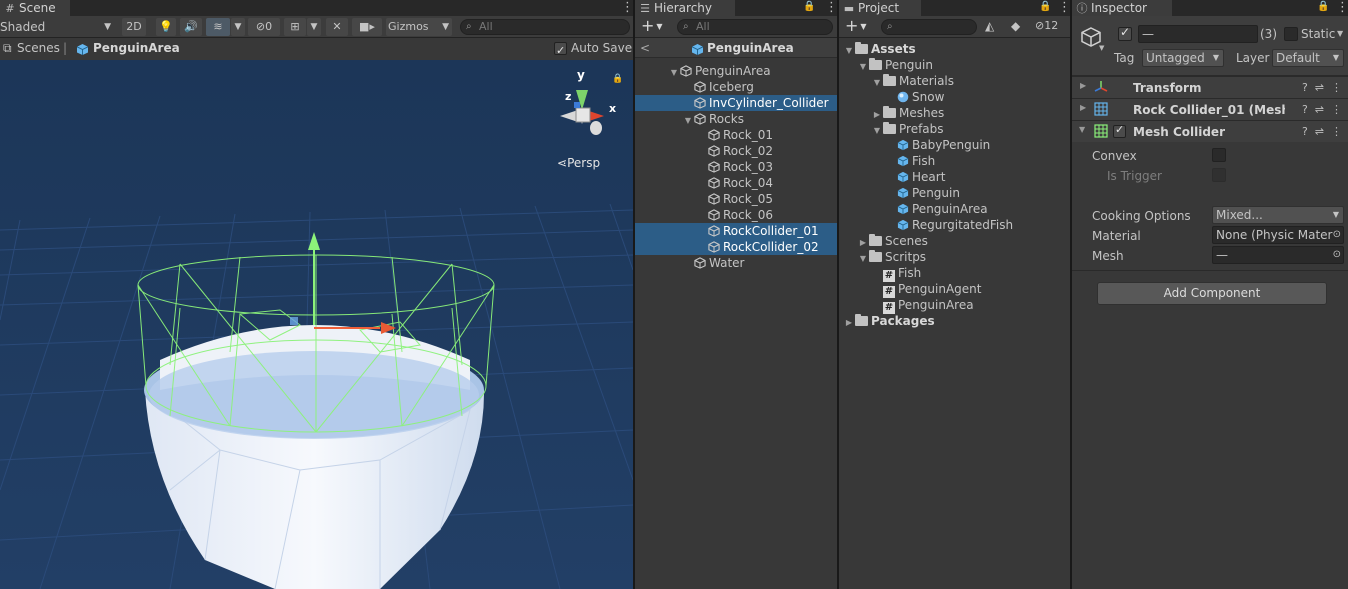 The height and width of the screenshot is (589, 1348). I want to click on grid-toggle-icon: ⊞, so click(295, 27).